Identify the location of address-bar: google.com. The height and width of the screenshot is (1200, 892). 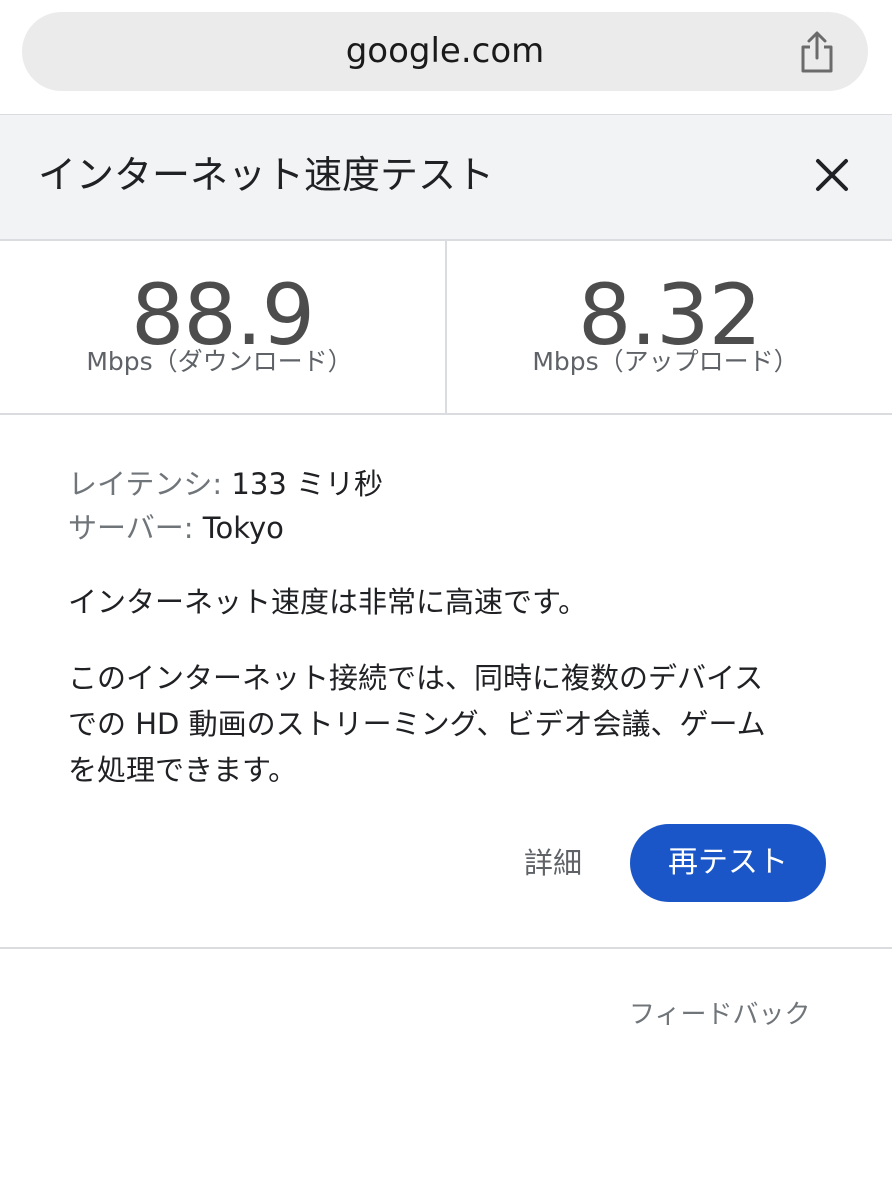
(445, 51).